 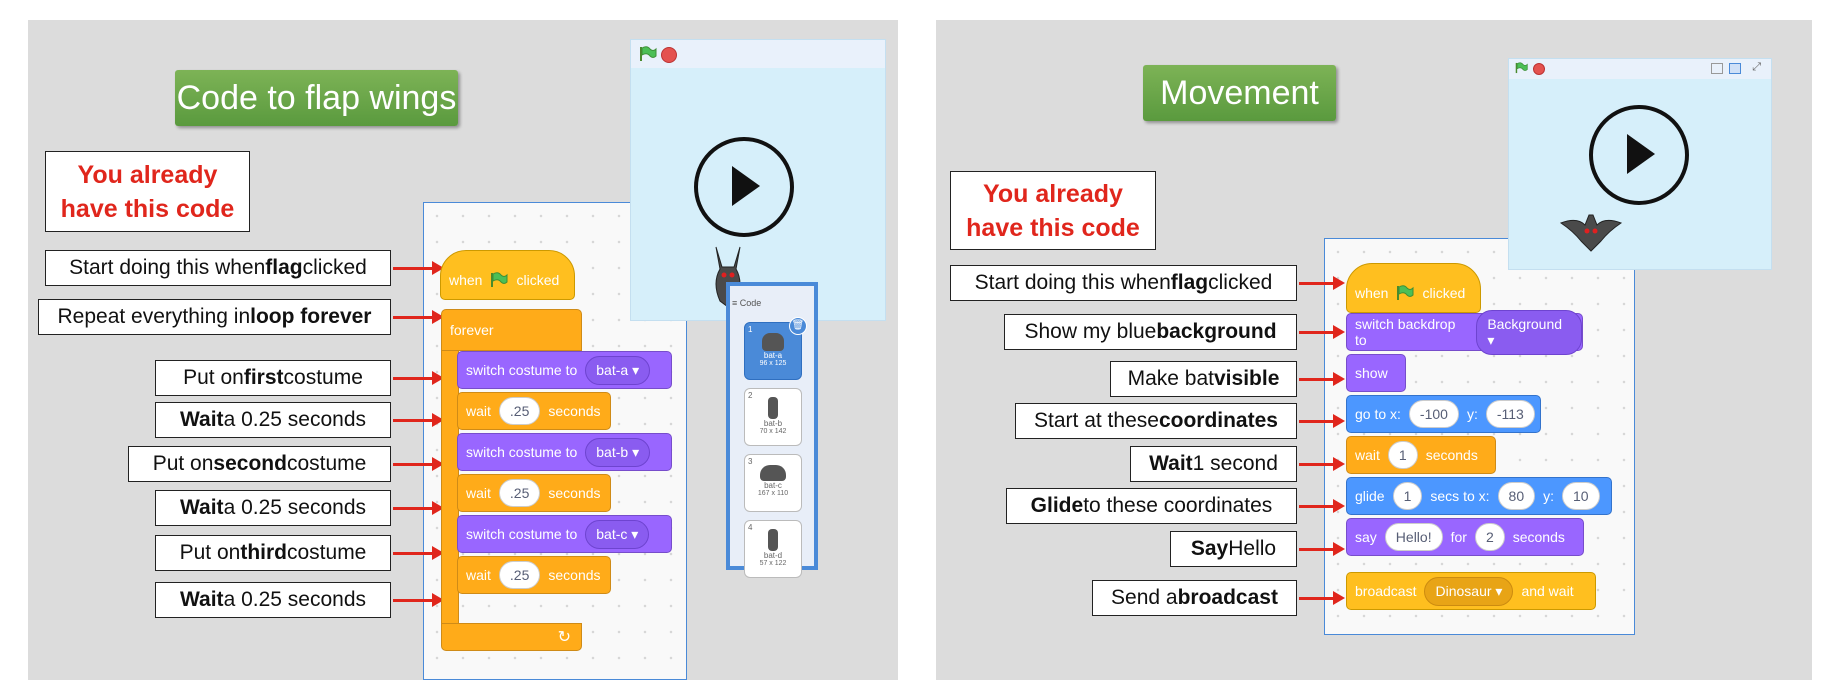 I want to click on loop-arrow-icon: ↻, so click(x=564, y=637).